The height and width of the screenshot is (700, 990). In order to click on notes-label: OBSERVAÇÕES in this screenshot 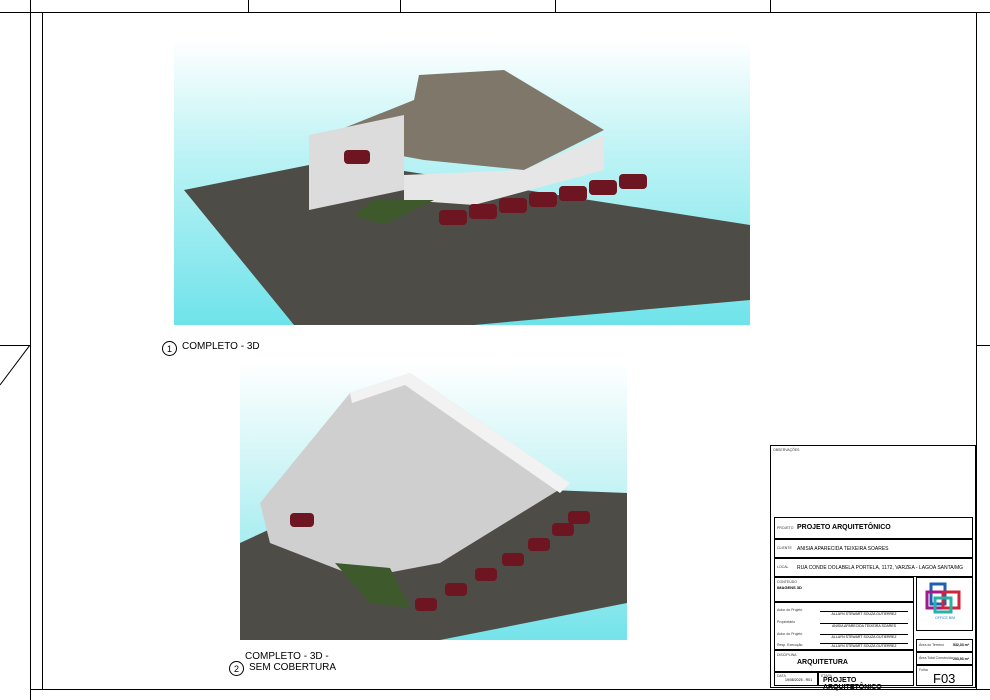, I will do `click(786, 450)`.